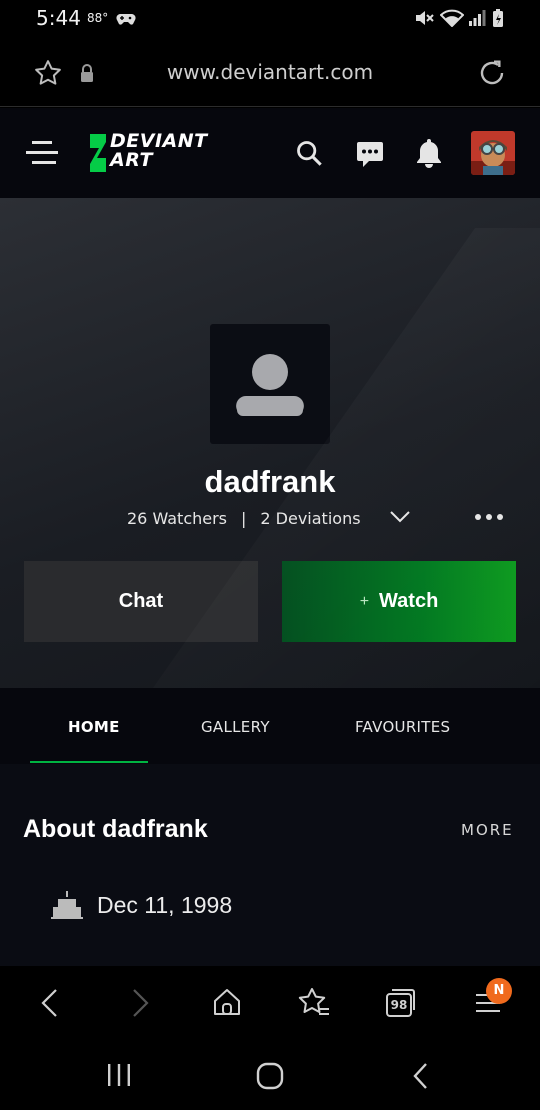  What do you see at coordinates (489, 517) in the screenshot?
I see `more-options-icon` at bounding box center [489, 517].